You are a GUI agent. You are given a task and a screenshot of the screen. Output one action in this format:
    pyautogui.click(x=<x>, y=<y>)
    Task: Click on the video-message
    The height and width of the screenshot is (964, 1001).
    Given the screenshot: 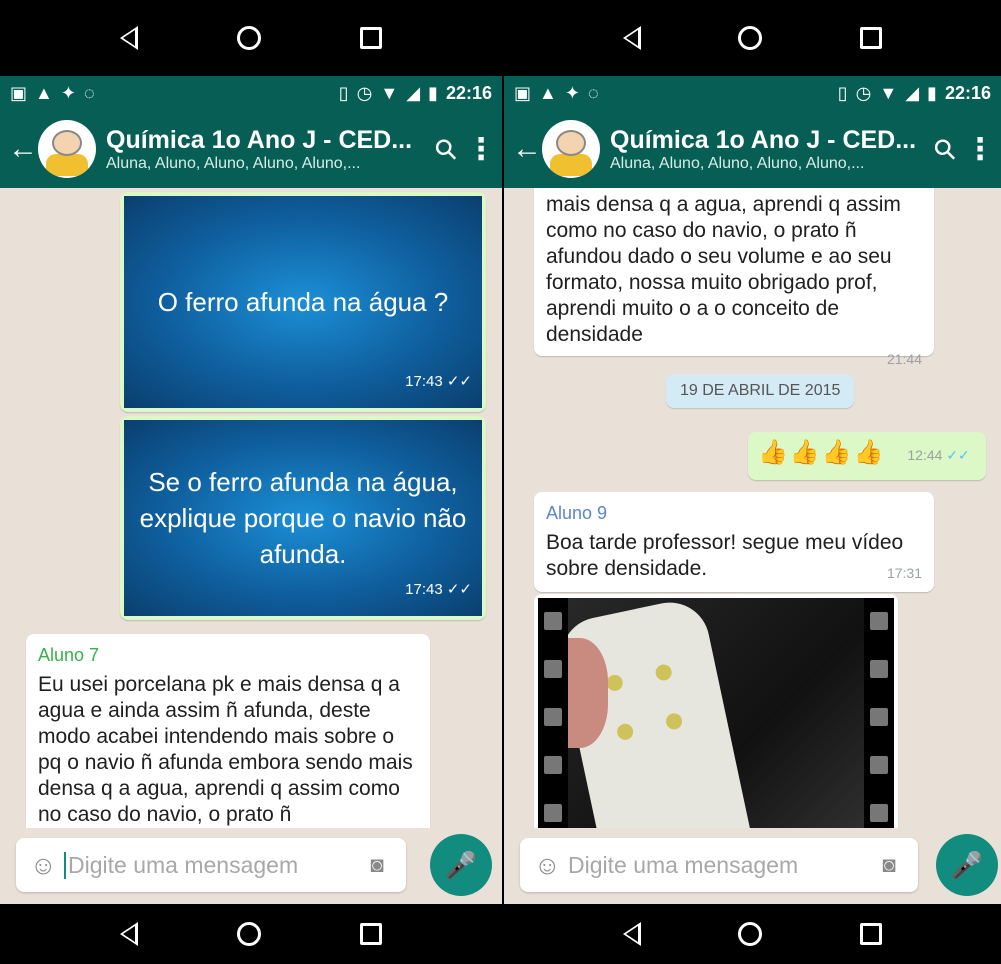 What is the action you would take?
    pyautogui.click(x=716, y=711)
    